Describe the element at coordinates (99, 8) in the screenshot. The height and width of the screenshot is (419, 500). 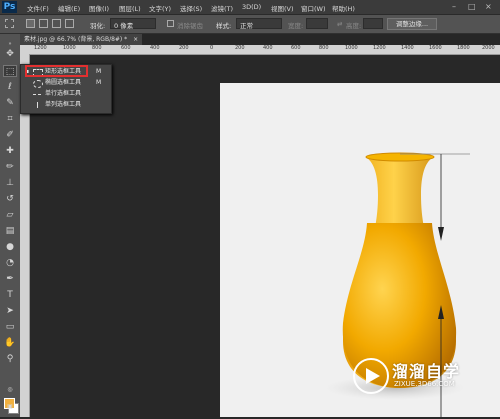
I see `menu-image: 图像(I)` at that location.